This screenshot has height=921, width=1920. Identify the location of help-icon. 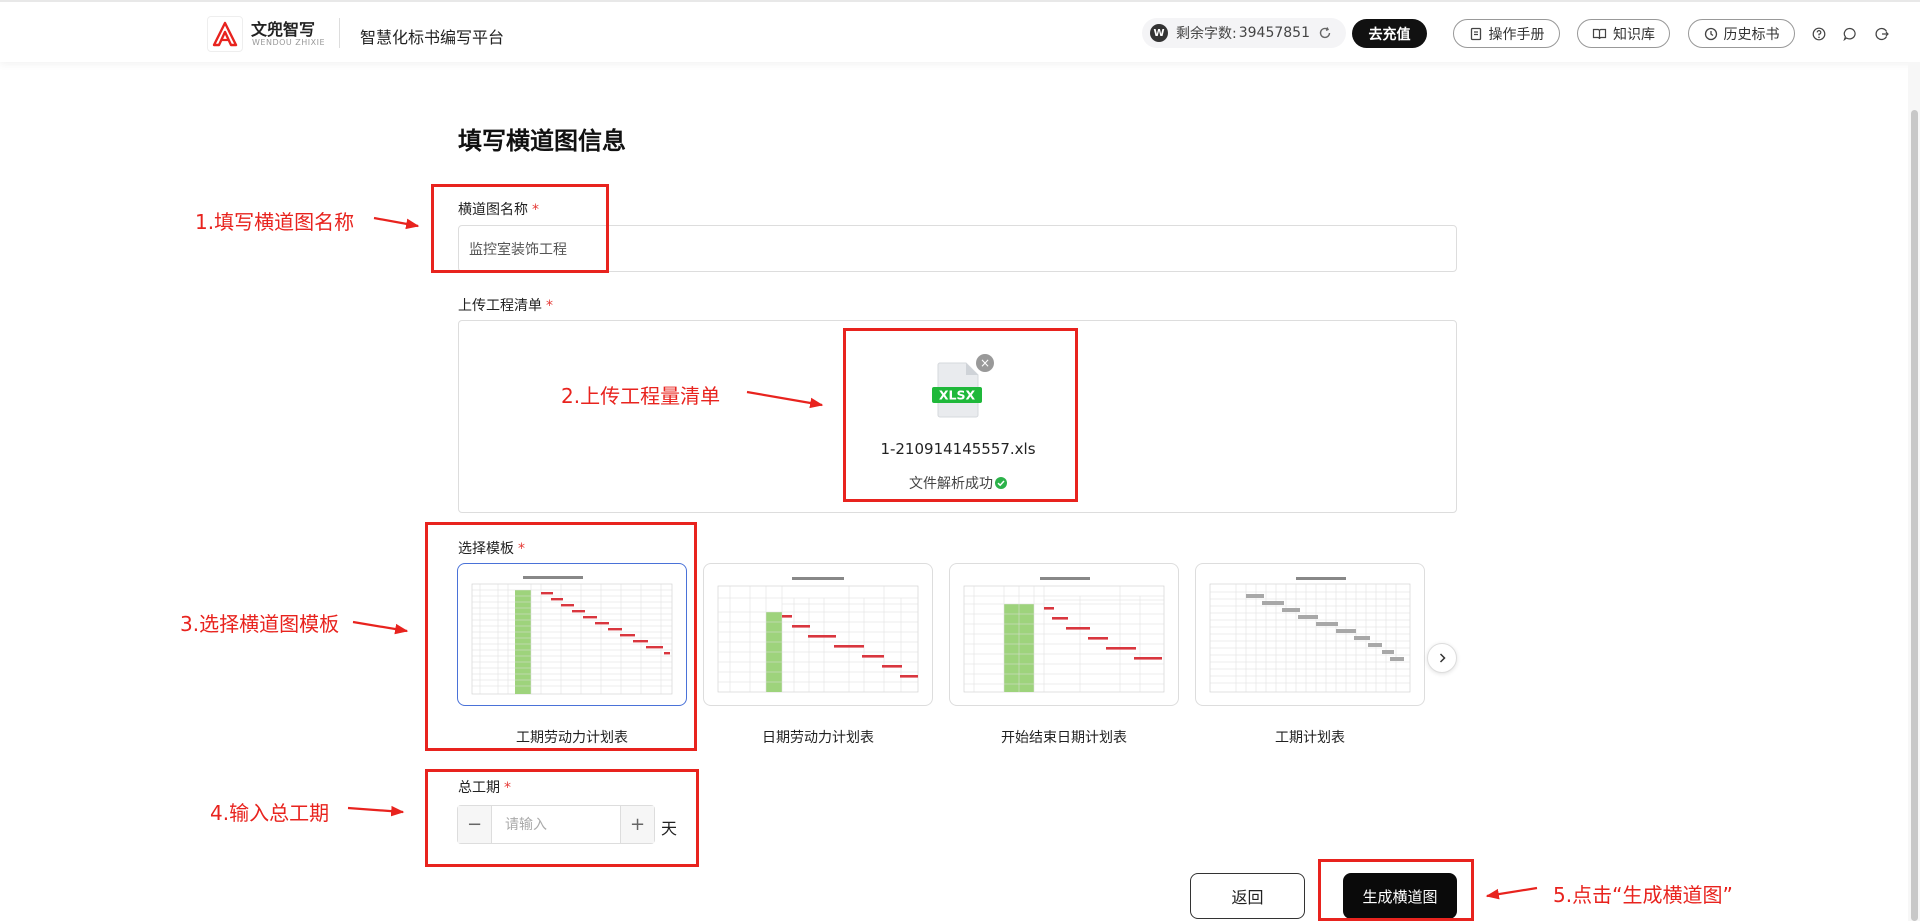
(1819, 34).